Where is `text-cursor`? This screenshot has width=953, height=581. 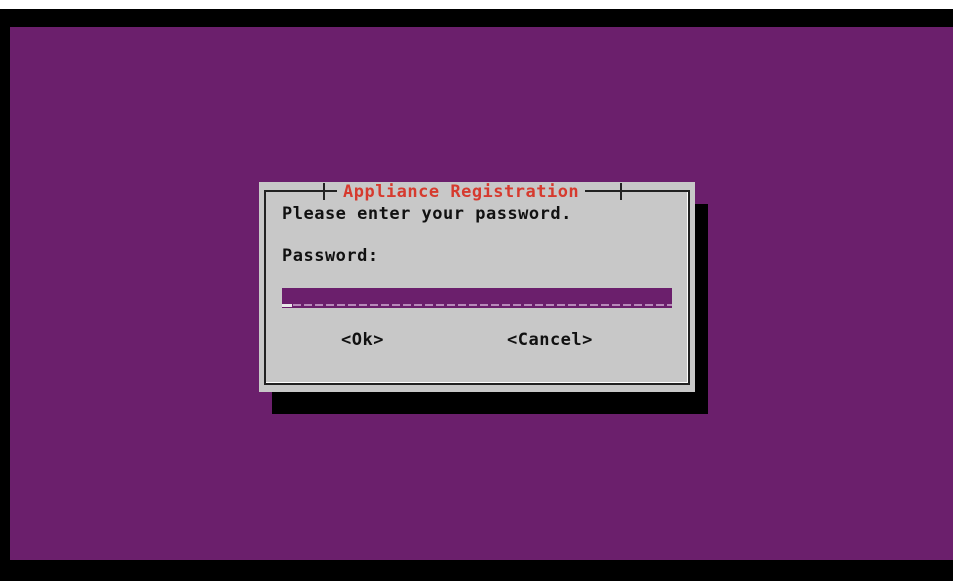 text-cursor is located at coordinates (287, 305).